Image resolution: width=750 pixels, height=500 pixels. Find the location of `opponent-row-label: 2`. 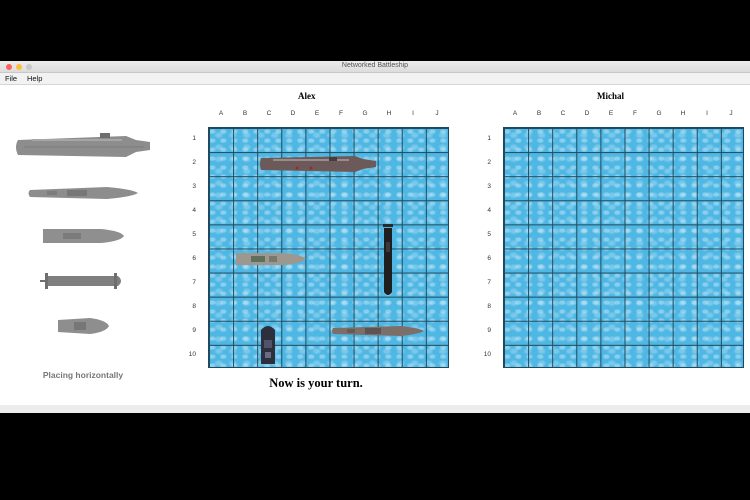

opponent-row-label: 2 is located at coordinates (489, 162).